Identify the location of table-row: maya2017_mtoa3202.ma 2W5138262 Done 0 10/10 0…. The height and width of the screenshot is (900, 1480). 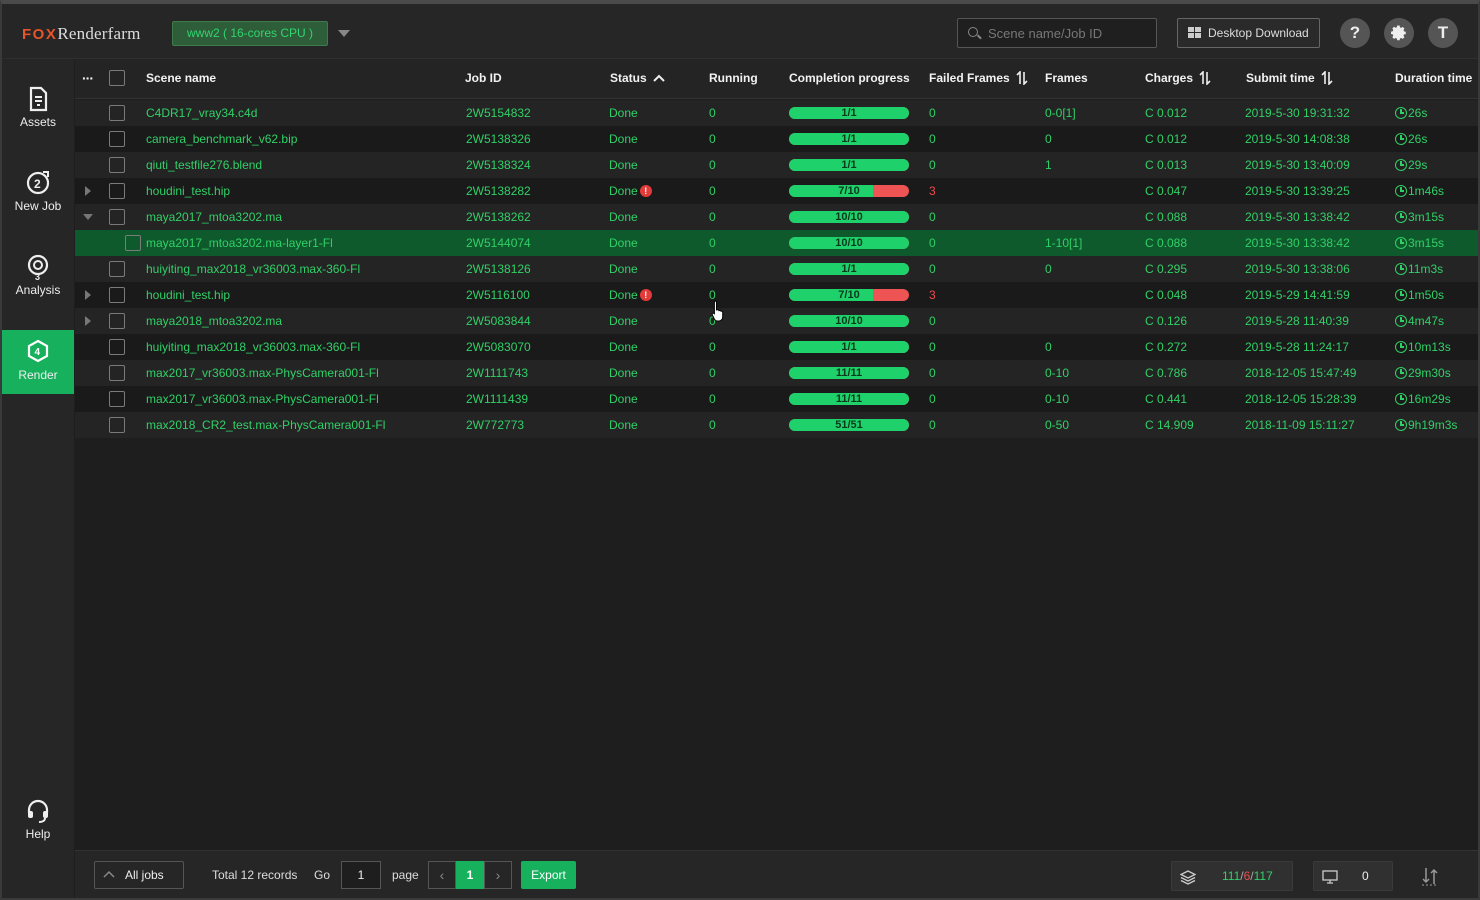
(776, 217).